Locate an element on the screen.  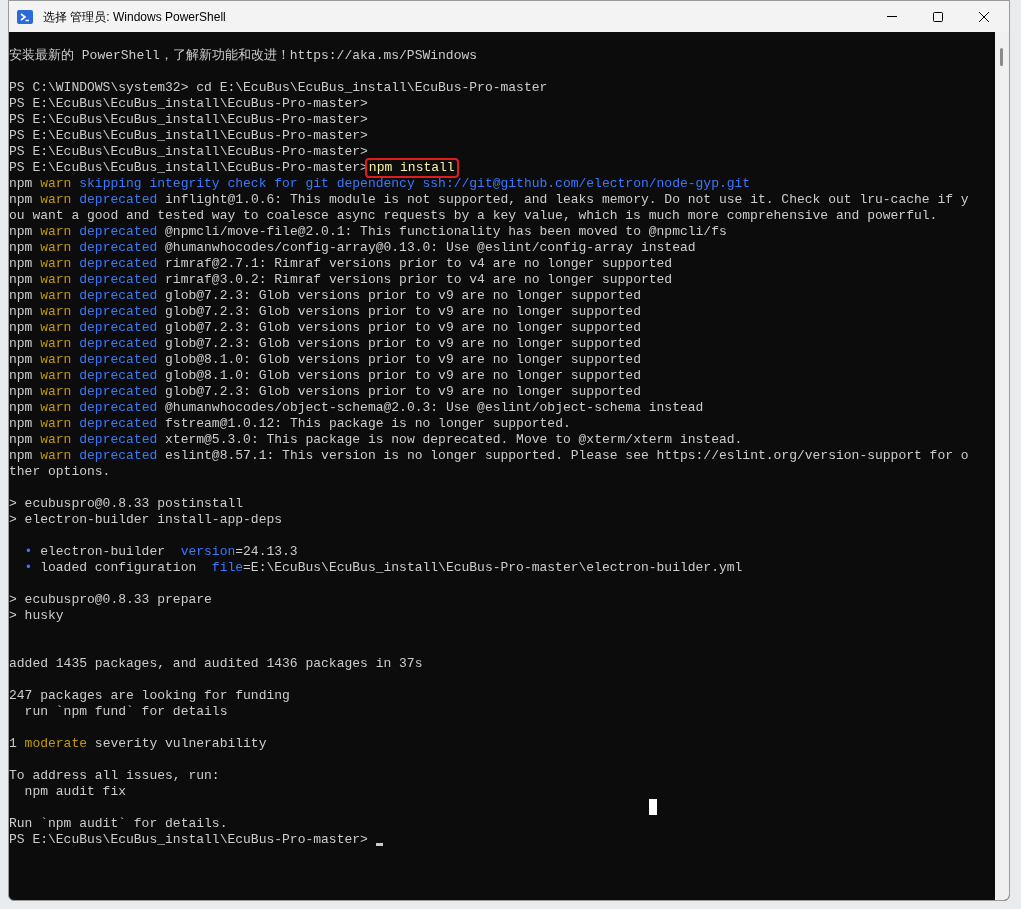
terminal-text: eslint@8.57.1: This version is no longer supported. Please see https://eslint.org/version-support for o is located at coordinates (566, 456).